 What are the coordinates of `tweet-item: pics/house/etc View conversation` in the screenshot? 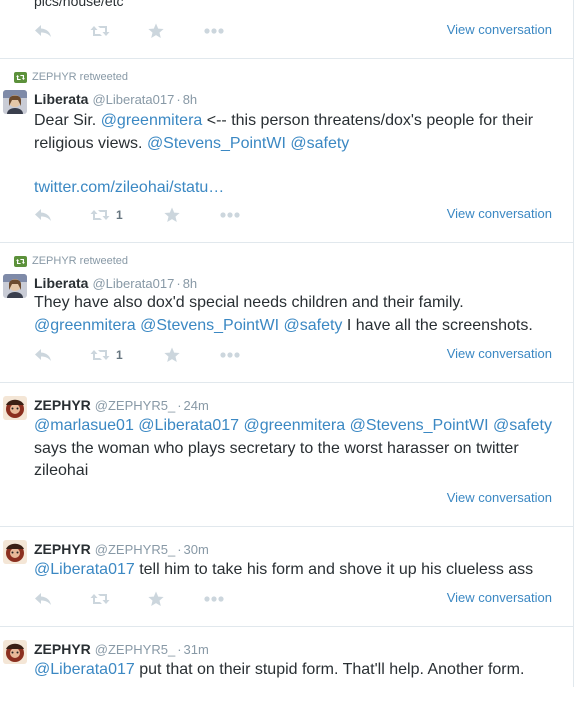 It's located at (286, 29).